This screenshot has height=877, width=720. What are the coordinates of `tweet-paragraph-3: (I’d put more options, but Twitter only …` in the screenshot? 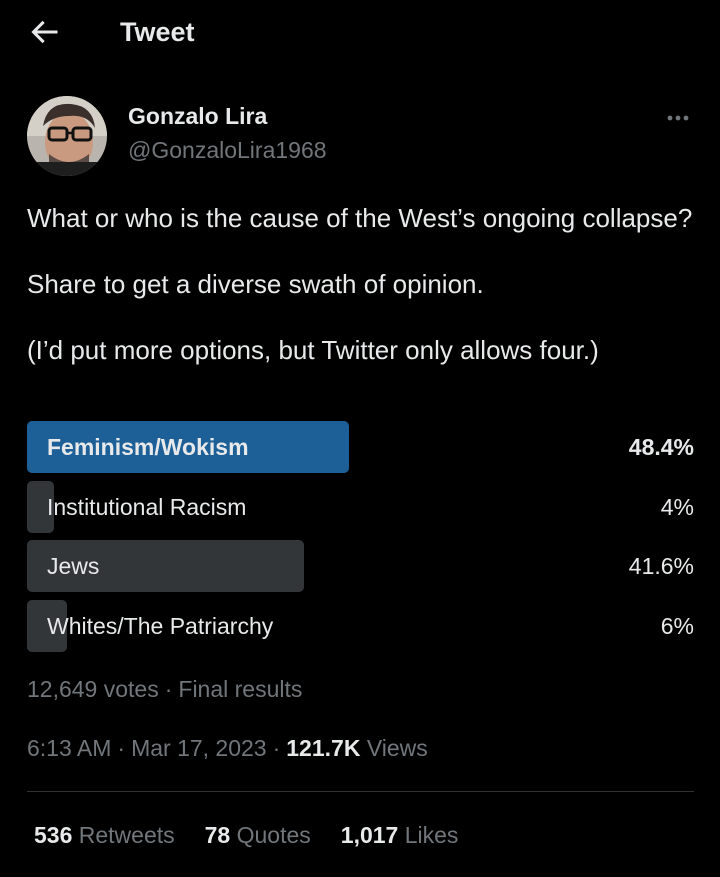 It's located at (313, 350).